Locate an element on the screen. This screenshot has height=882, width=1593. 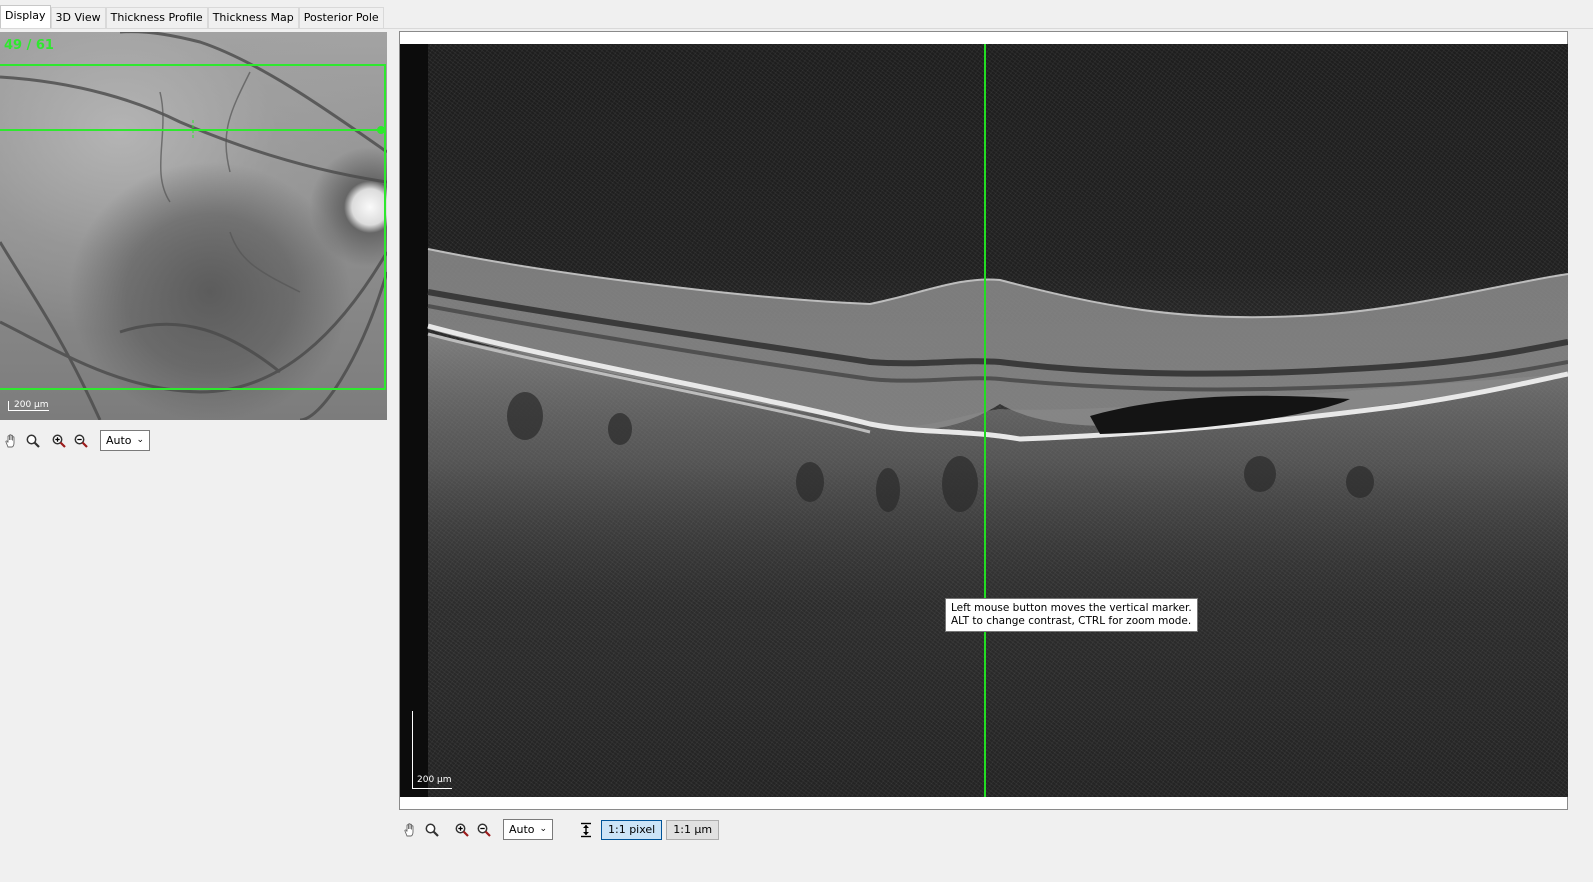
one-to-one-pixel-button: 1:1 pixel is located at coordinates (632, 829).